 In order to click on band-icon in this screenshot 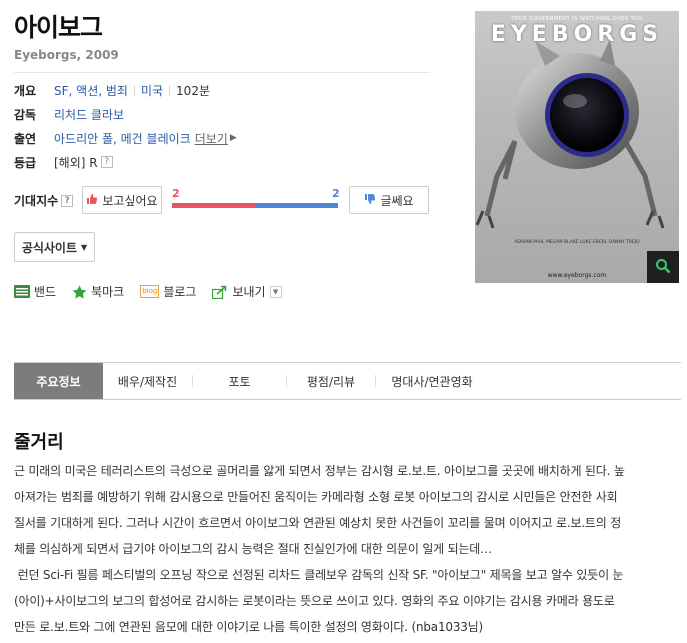, I will do `click(22, 291)`.